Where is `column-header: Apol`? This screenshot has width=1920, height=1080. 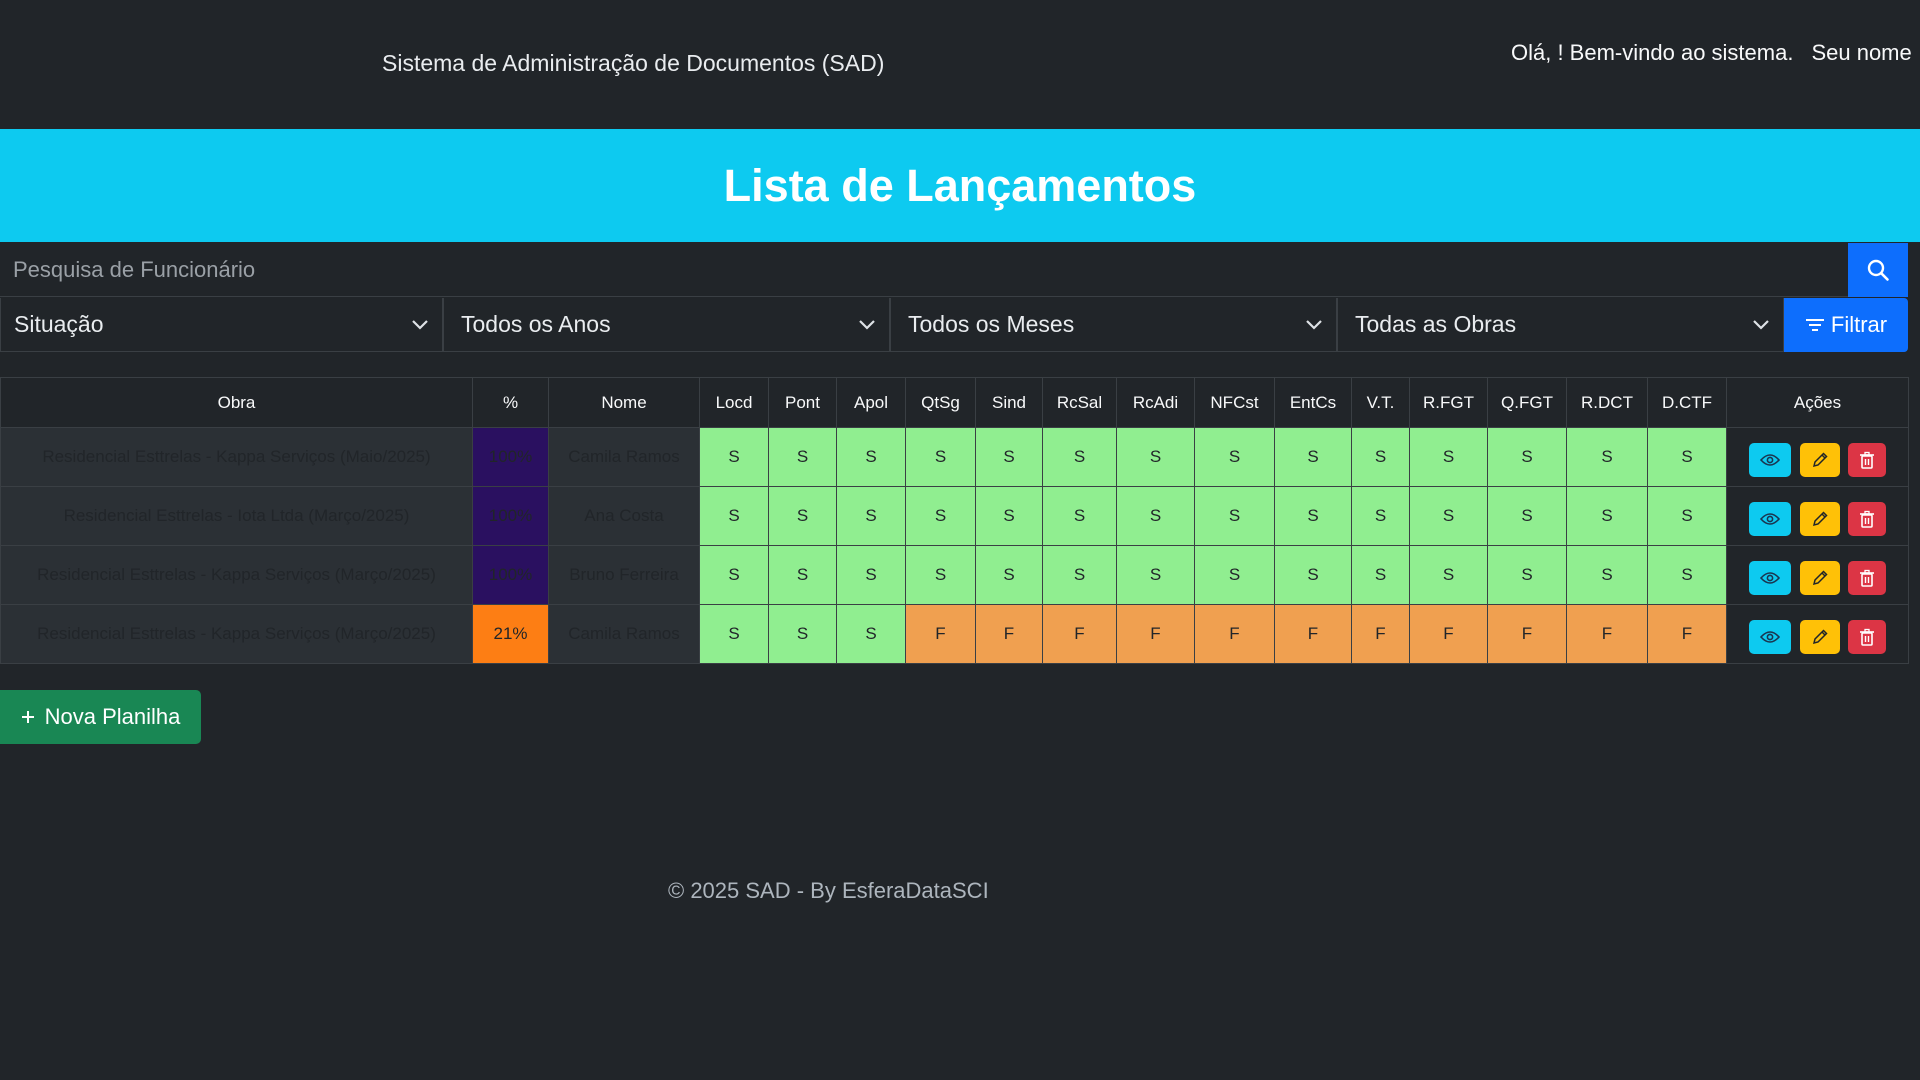
column-header: Apol is located at coordinates (871, 402).